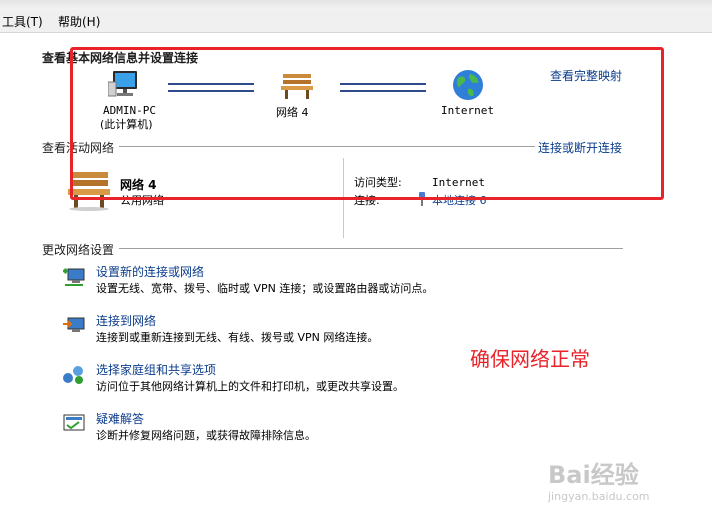  What do you see at coordinates (265, 288) in the screenshot?
I see `setup-connection-desc: 设置无线、宽带、拨号、临时或 VPN 连接；或设置路由器或访问点。` at bounding box center [265, 288].